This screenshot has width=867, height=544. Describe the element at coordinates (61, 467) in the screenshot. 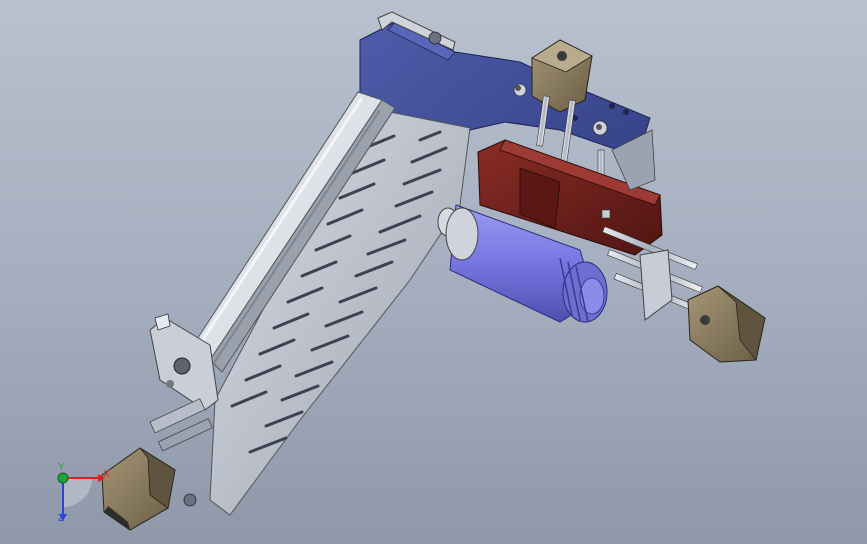

I see `y-axis-label: Y` at that location.